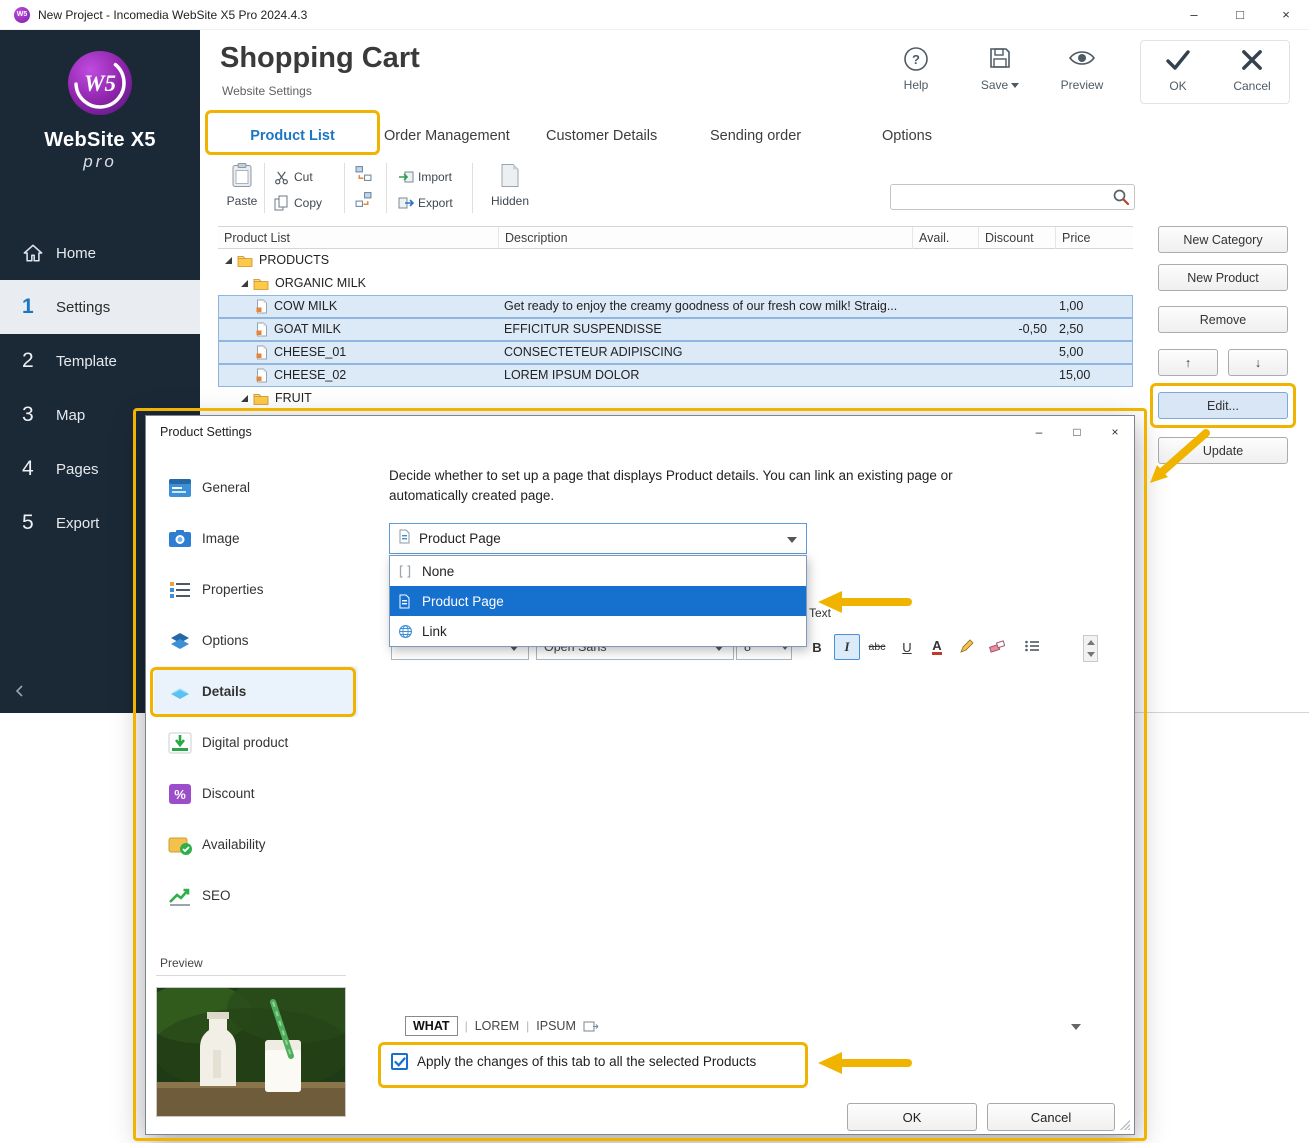 Image resolution: width=1309 pixels, height=1143 pixels. What do you see at coordinates (1252, 70) in the screenshot?
I see `cancel-button: Cancel` at bounding box center [1252, 70].